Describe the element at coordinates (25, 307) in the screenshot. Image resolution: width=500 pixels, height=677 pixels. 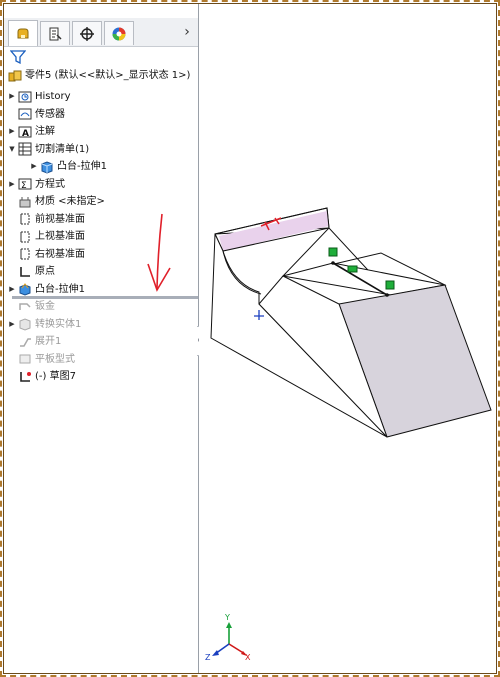
I see `sheet-metal-icon` at that location.